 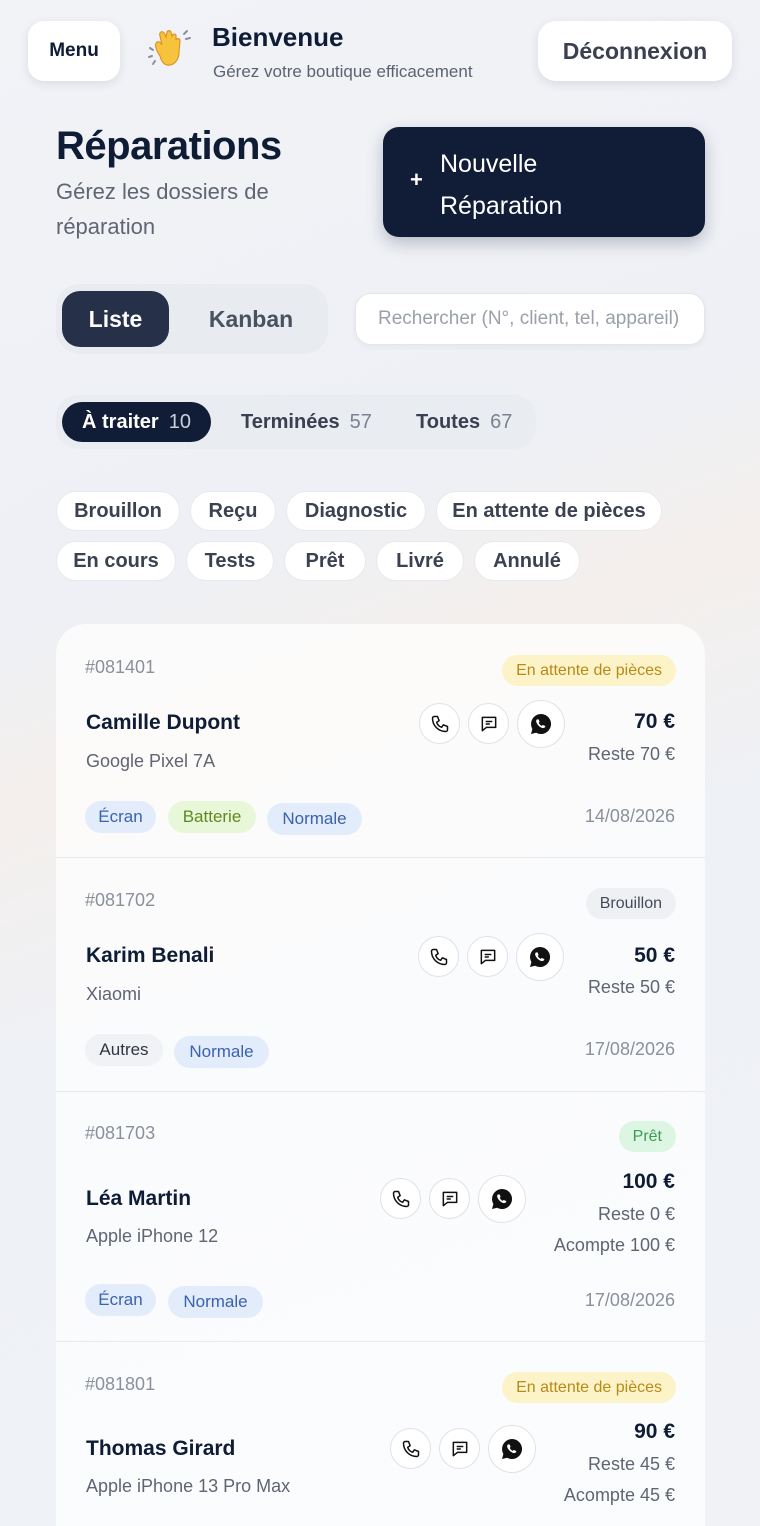 I want to click on repair-price: 50 €, so click(x=654, y=955).